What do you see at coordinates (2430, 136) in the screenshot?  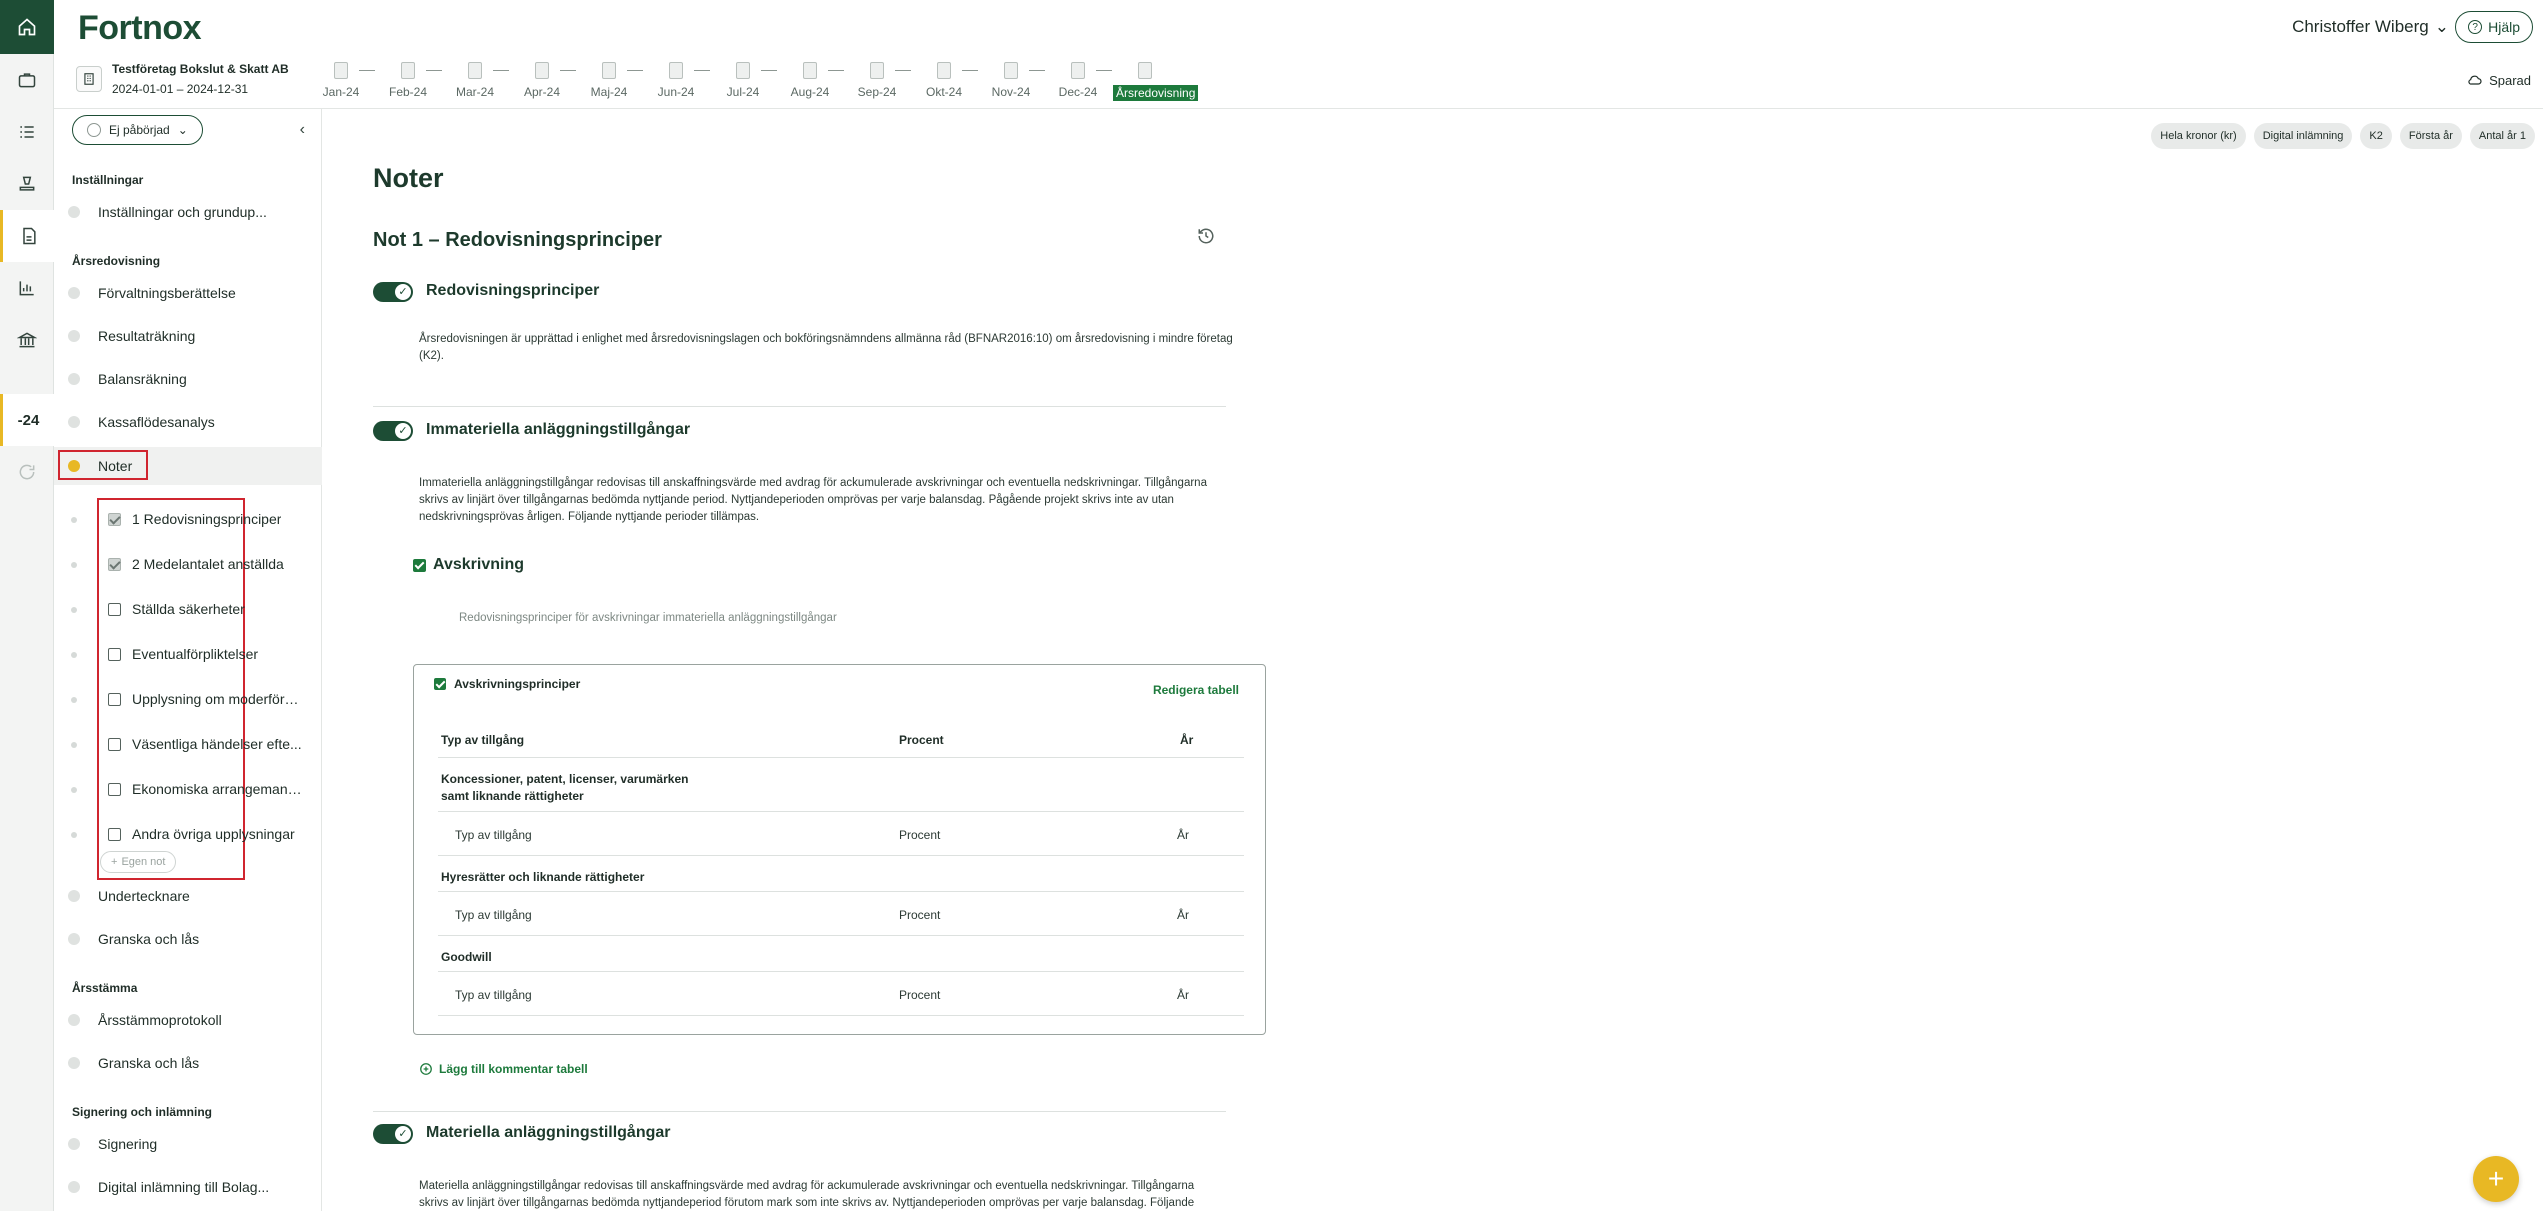 I see `setting-chip: Första år` at bounding box center [2430, 136].